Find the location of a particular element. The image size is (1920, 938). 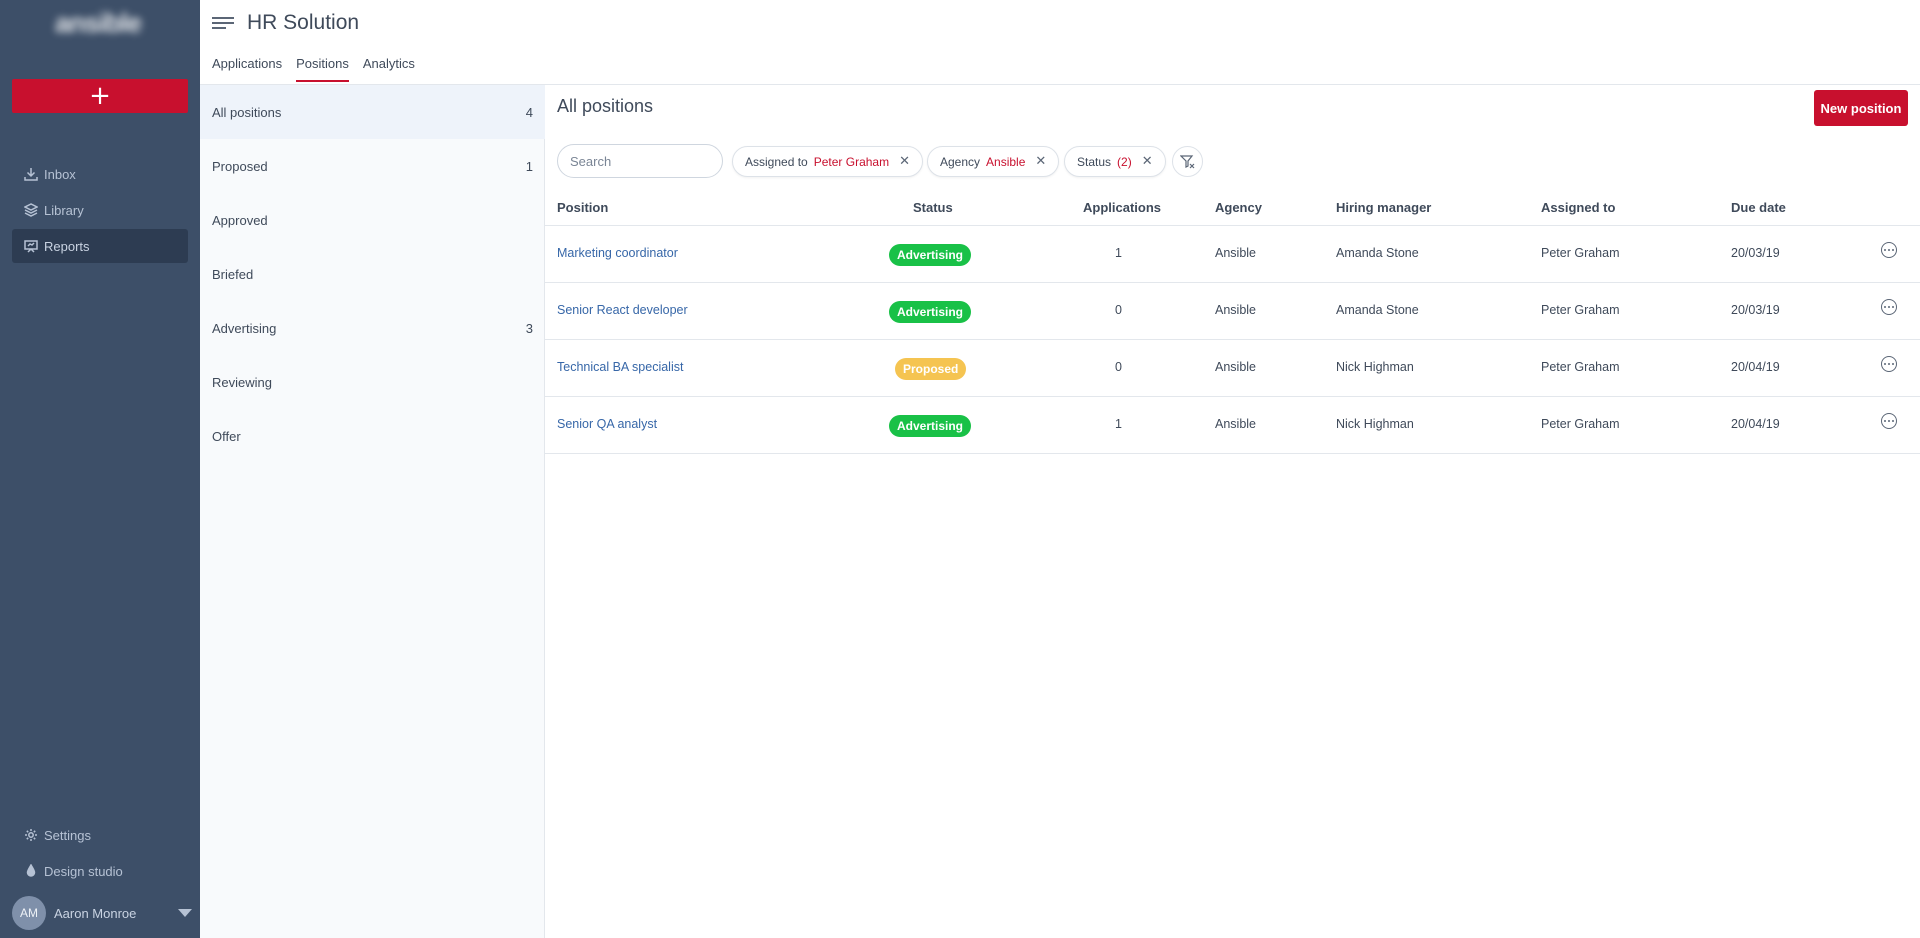

list-item-label: Offer is located at coordinates (226, 436).